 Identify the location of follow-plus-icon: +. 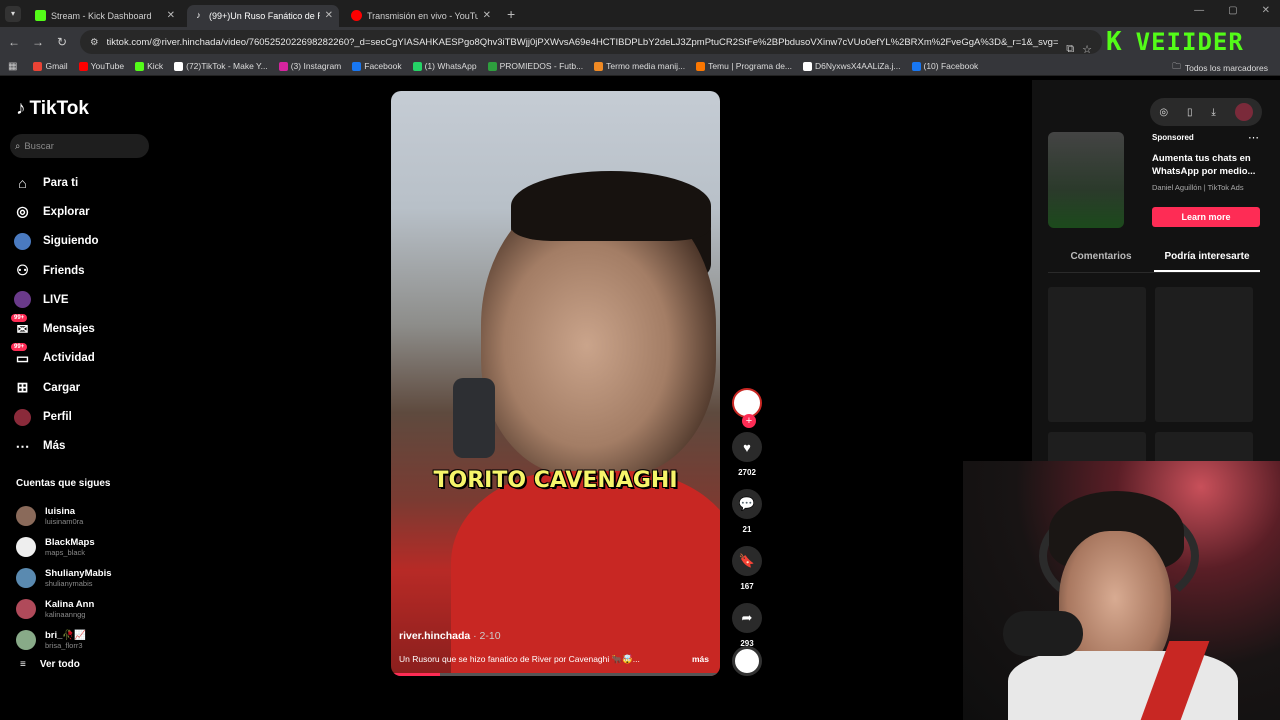
(749, 421).